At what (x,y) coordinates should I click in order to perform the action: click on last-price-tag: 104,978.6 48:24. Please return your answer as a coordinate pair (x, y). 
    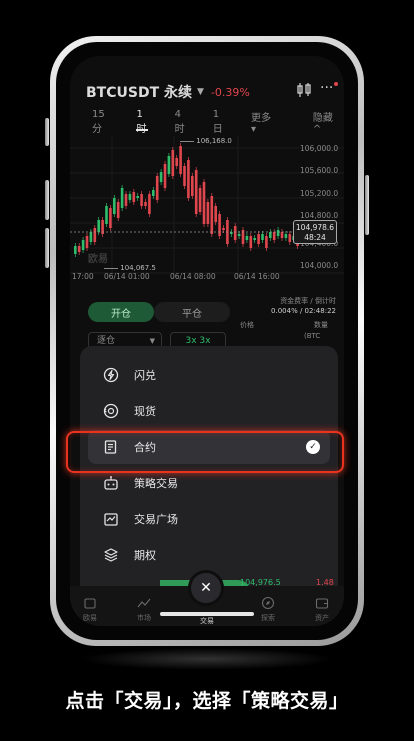
    Looking at the image, I should click on (315, 232).